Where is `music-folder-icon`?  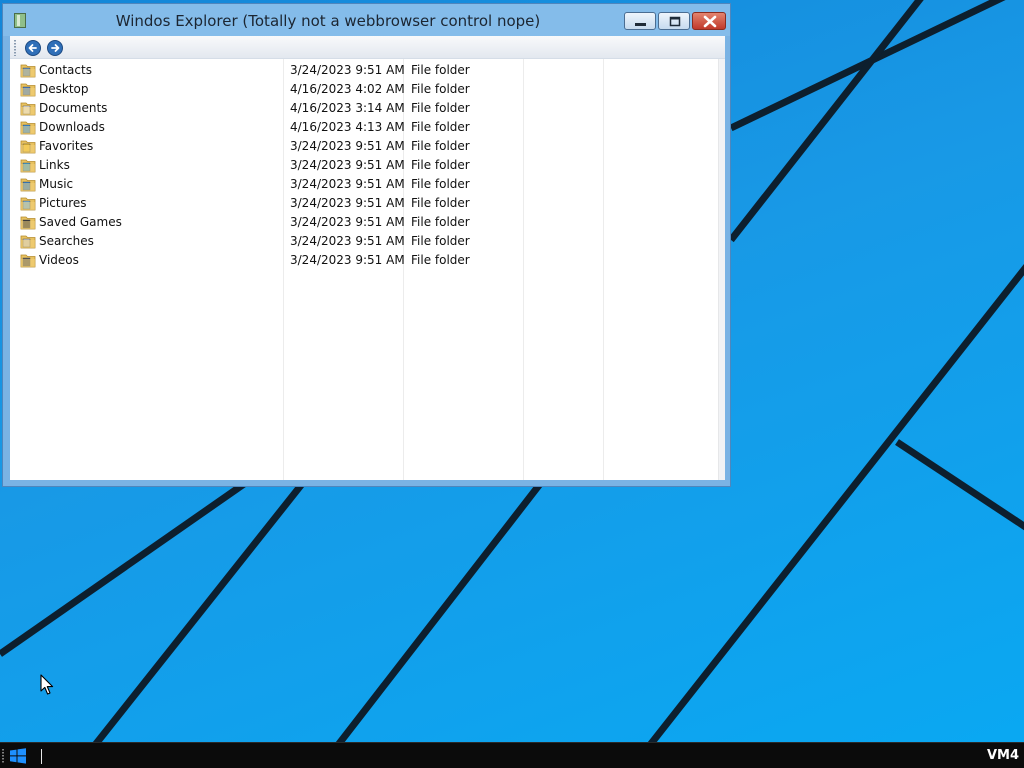 music-folder-icon is located at coordinates (28, 185).